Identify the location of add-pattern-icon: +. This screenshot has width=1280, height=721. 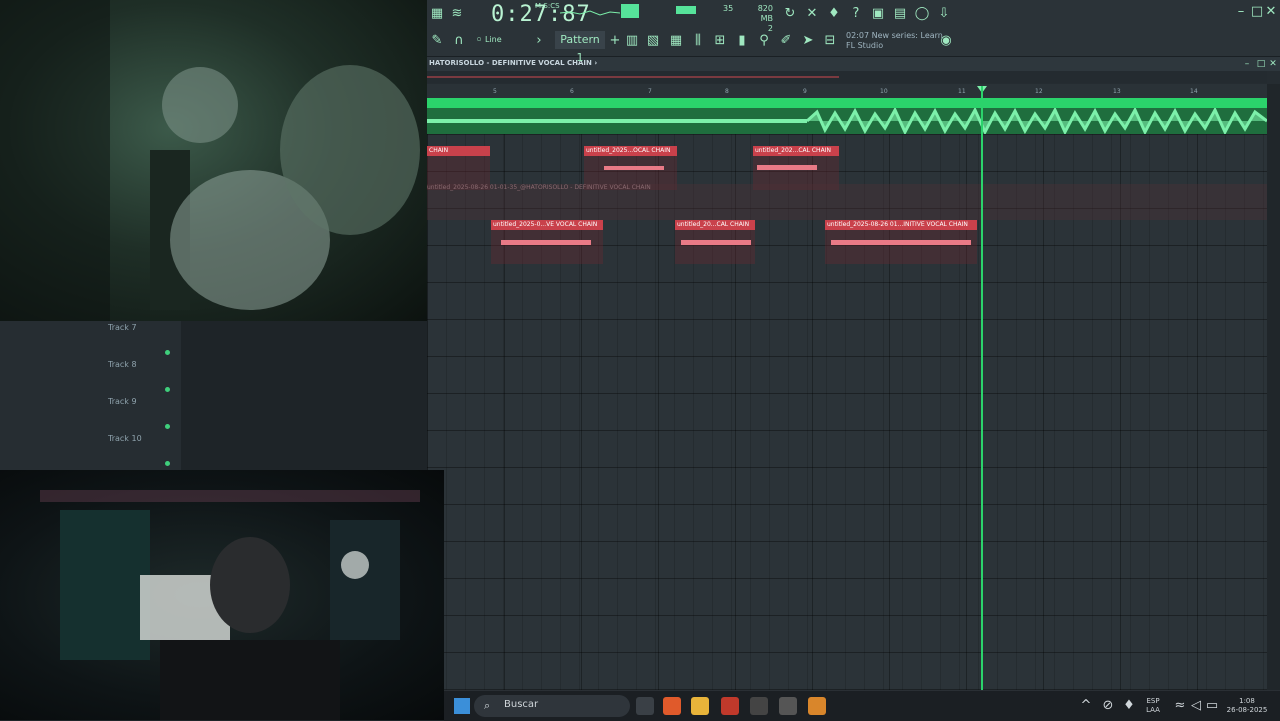
(615, 41).